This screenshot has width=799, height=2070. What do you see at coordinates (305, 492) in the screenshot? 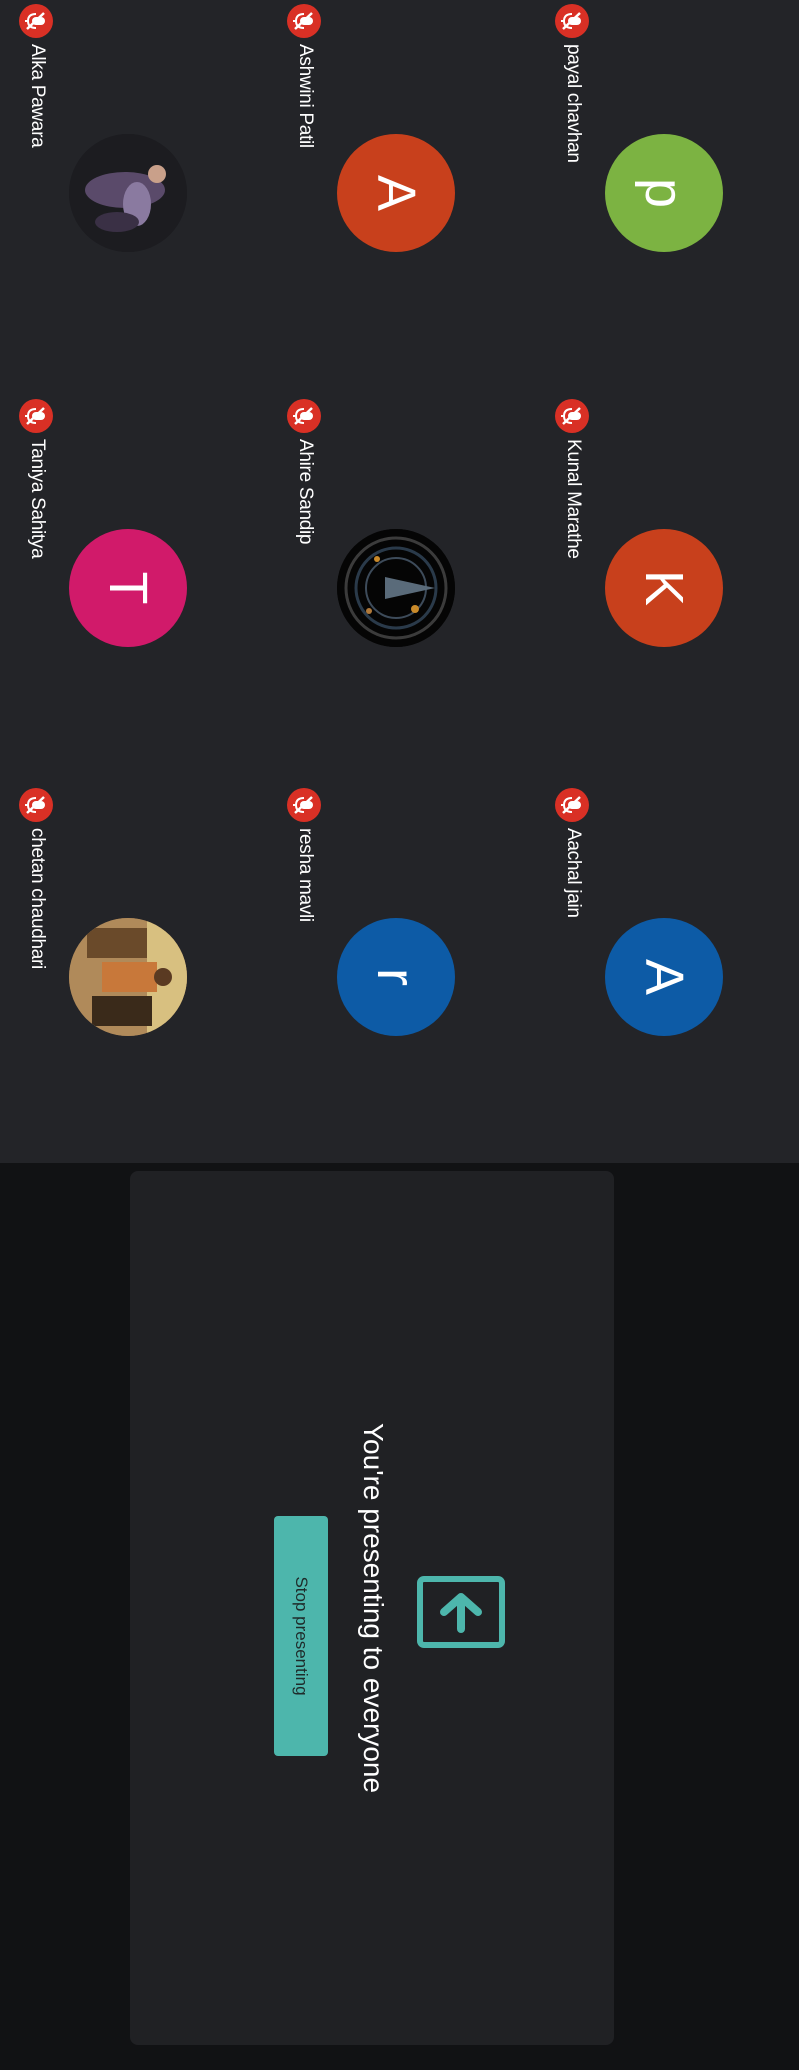
I see `participant-name: Ahire Sandip` at bounding box center [305, 492].